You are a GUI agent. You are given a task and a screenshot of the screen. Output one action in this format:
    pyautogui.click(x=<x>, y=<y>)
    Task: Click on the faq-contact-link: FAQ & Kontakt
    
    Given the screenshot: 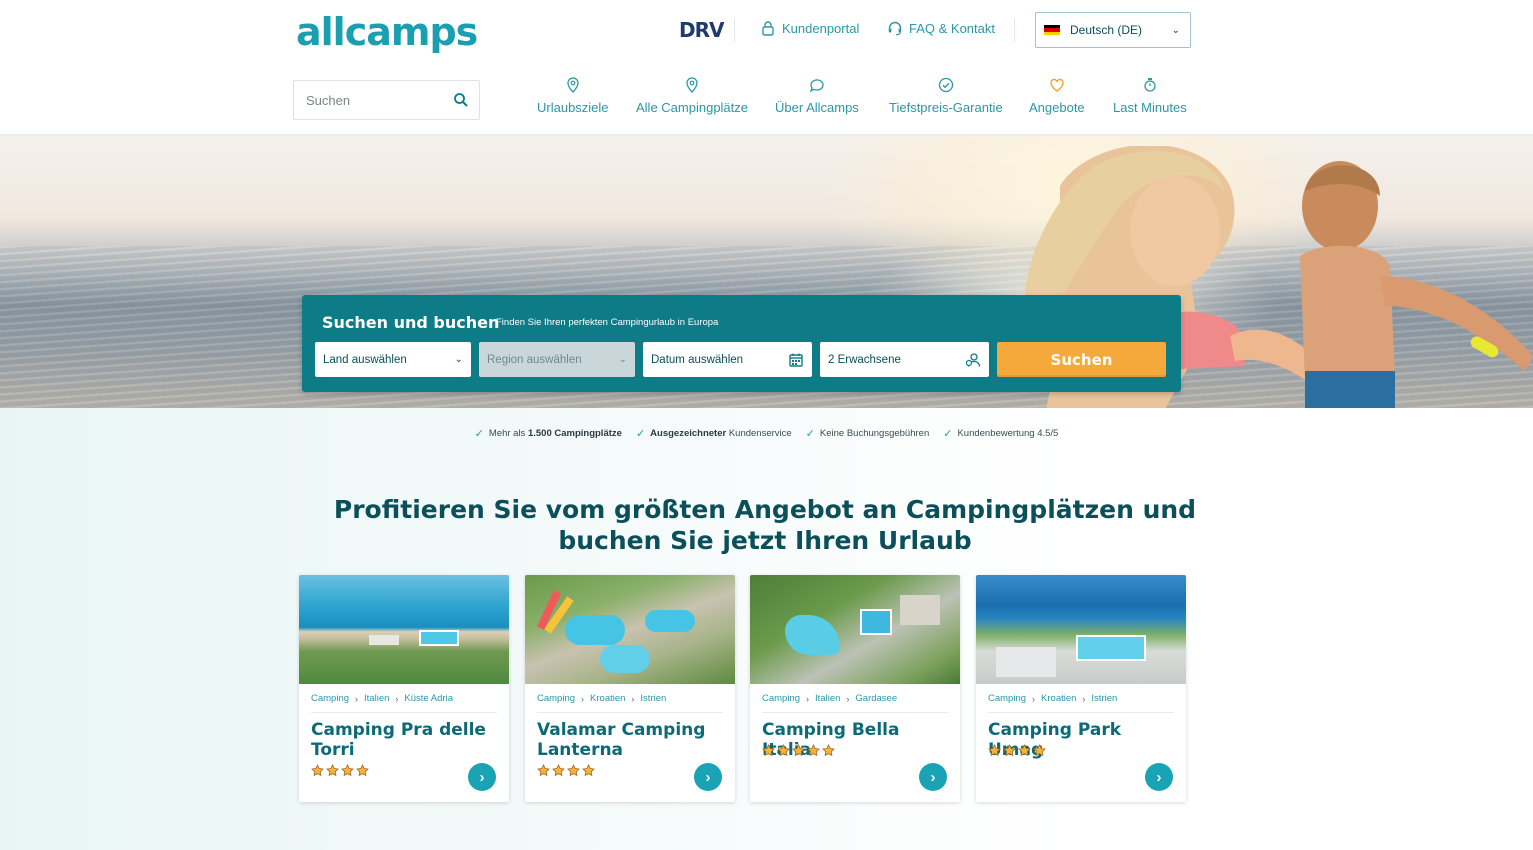 What is the action you would take?
    pyautogui.click(x=941, y=28)
    